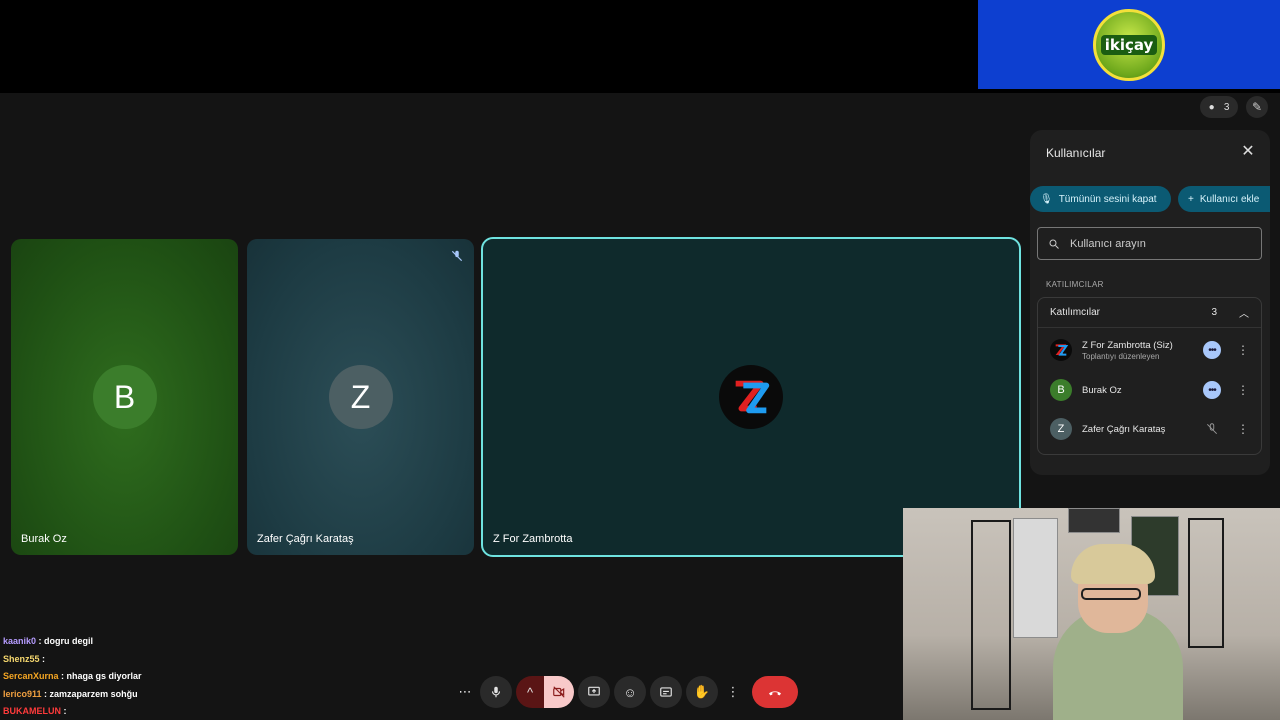 The height and width of the screenshot is (720, 1280). What do you see at coordinates (630, 692) in the screenshot?
I see `emoji-icon: ☺` at bounding box center [630, 692].